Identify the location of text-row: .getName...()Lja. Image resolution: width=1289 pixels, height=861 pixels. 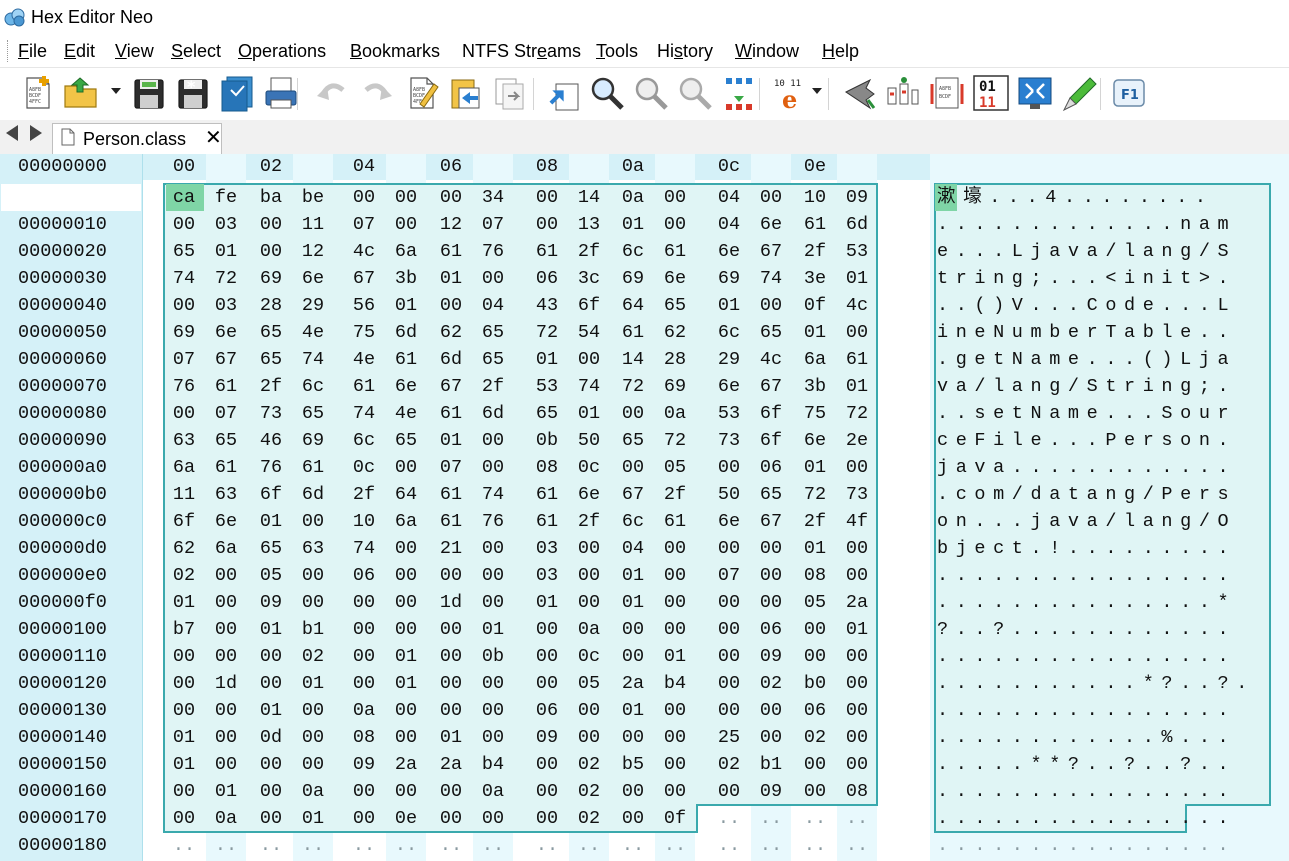
(1086, 359).